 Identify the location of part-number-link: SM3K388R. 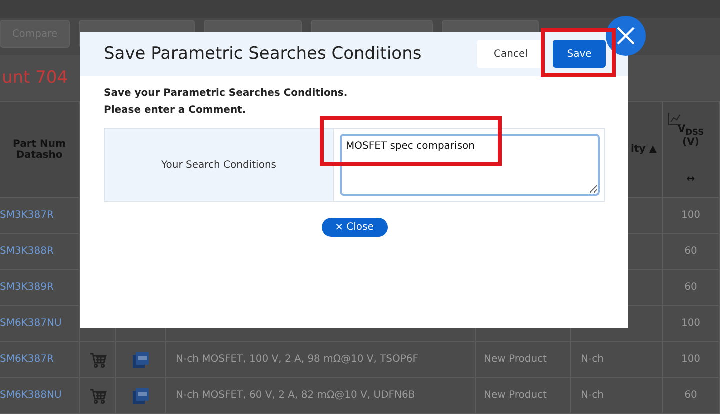
(27, 251).